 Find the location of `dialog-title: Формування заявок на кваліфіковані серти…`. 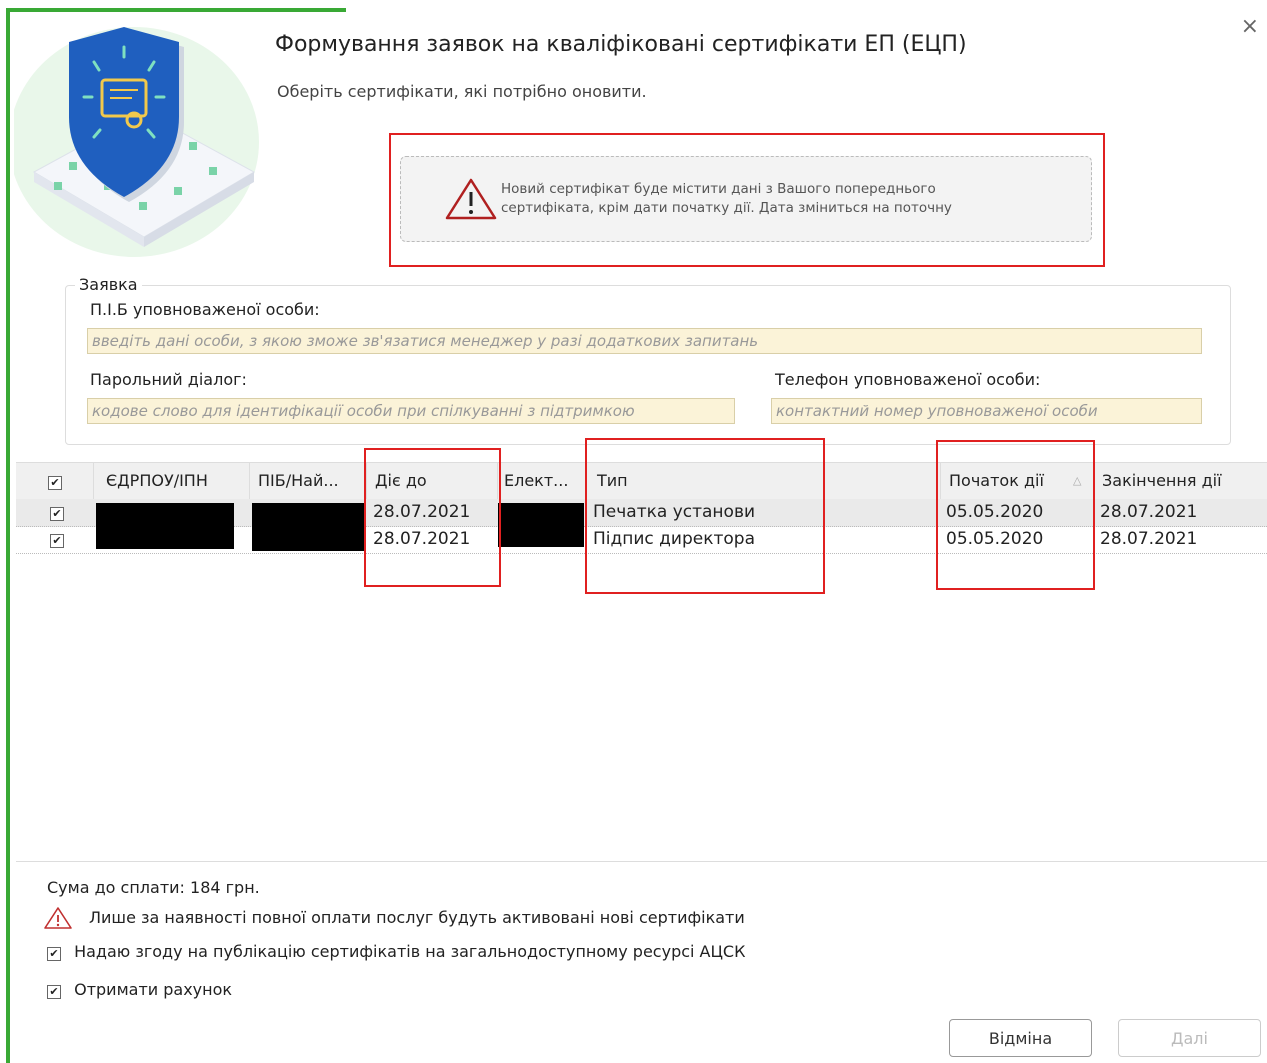

dialog-title: Формування заявок на кваліфіковані серти… is located at coordinates (621, 44).